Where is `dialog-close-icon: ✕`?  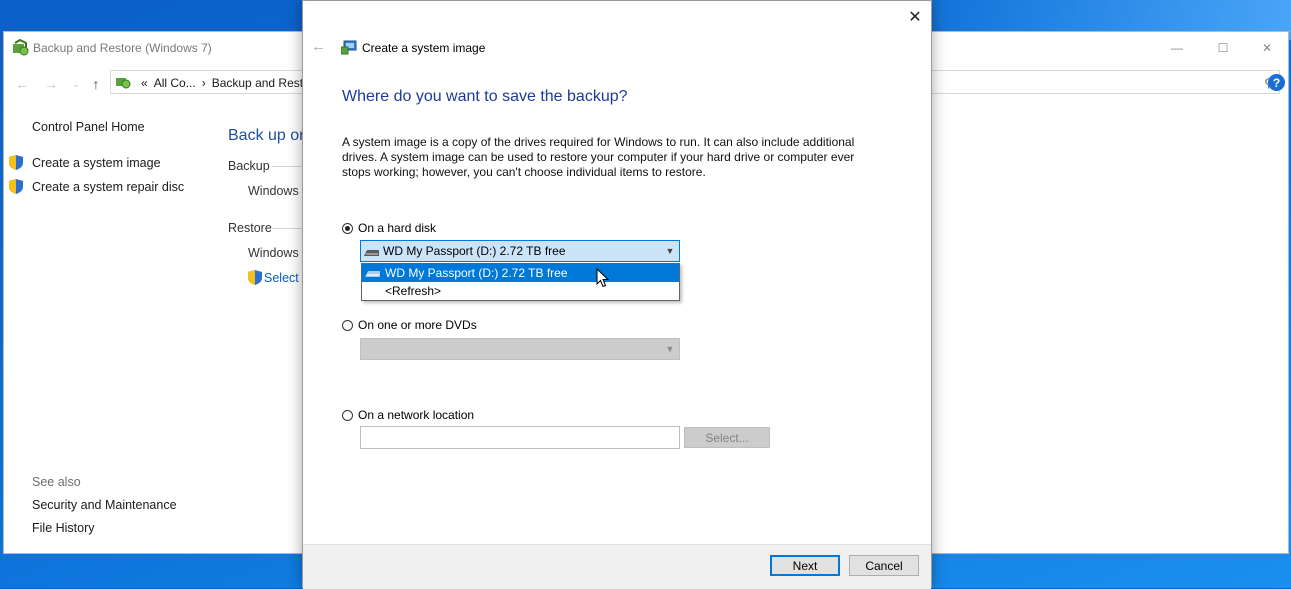
dialog-close-icon: ✕ is located at coordinates (915, 17).